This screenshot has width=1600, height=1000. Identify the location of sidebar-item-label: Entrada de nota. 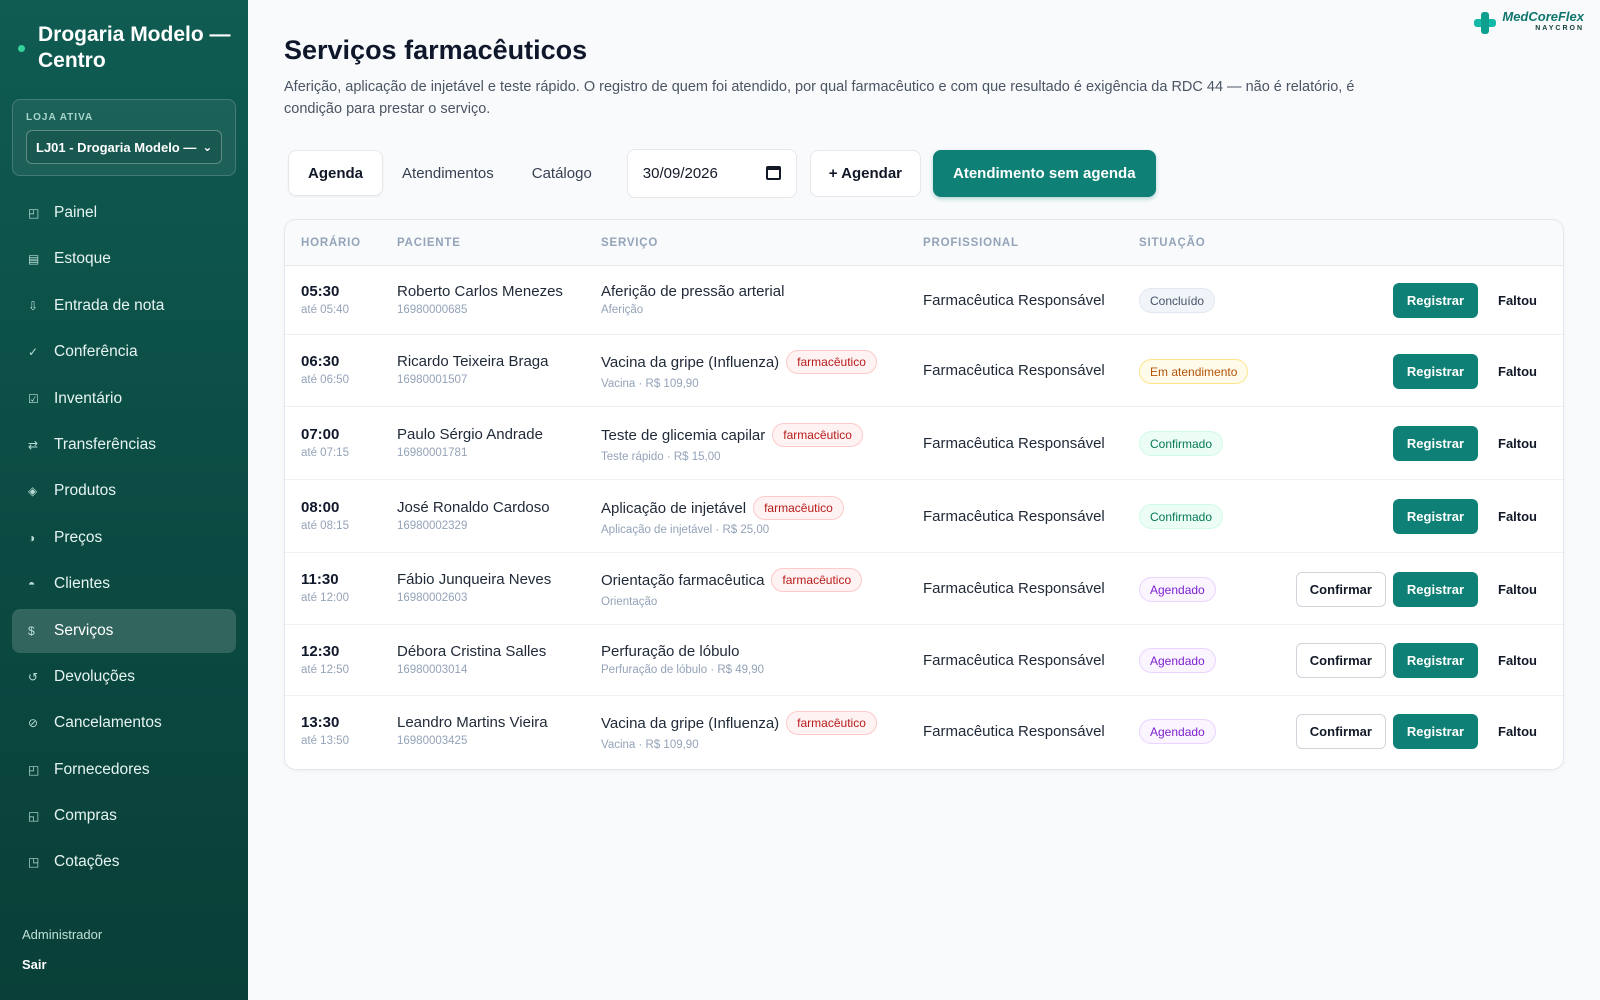
(109, 305).